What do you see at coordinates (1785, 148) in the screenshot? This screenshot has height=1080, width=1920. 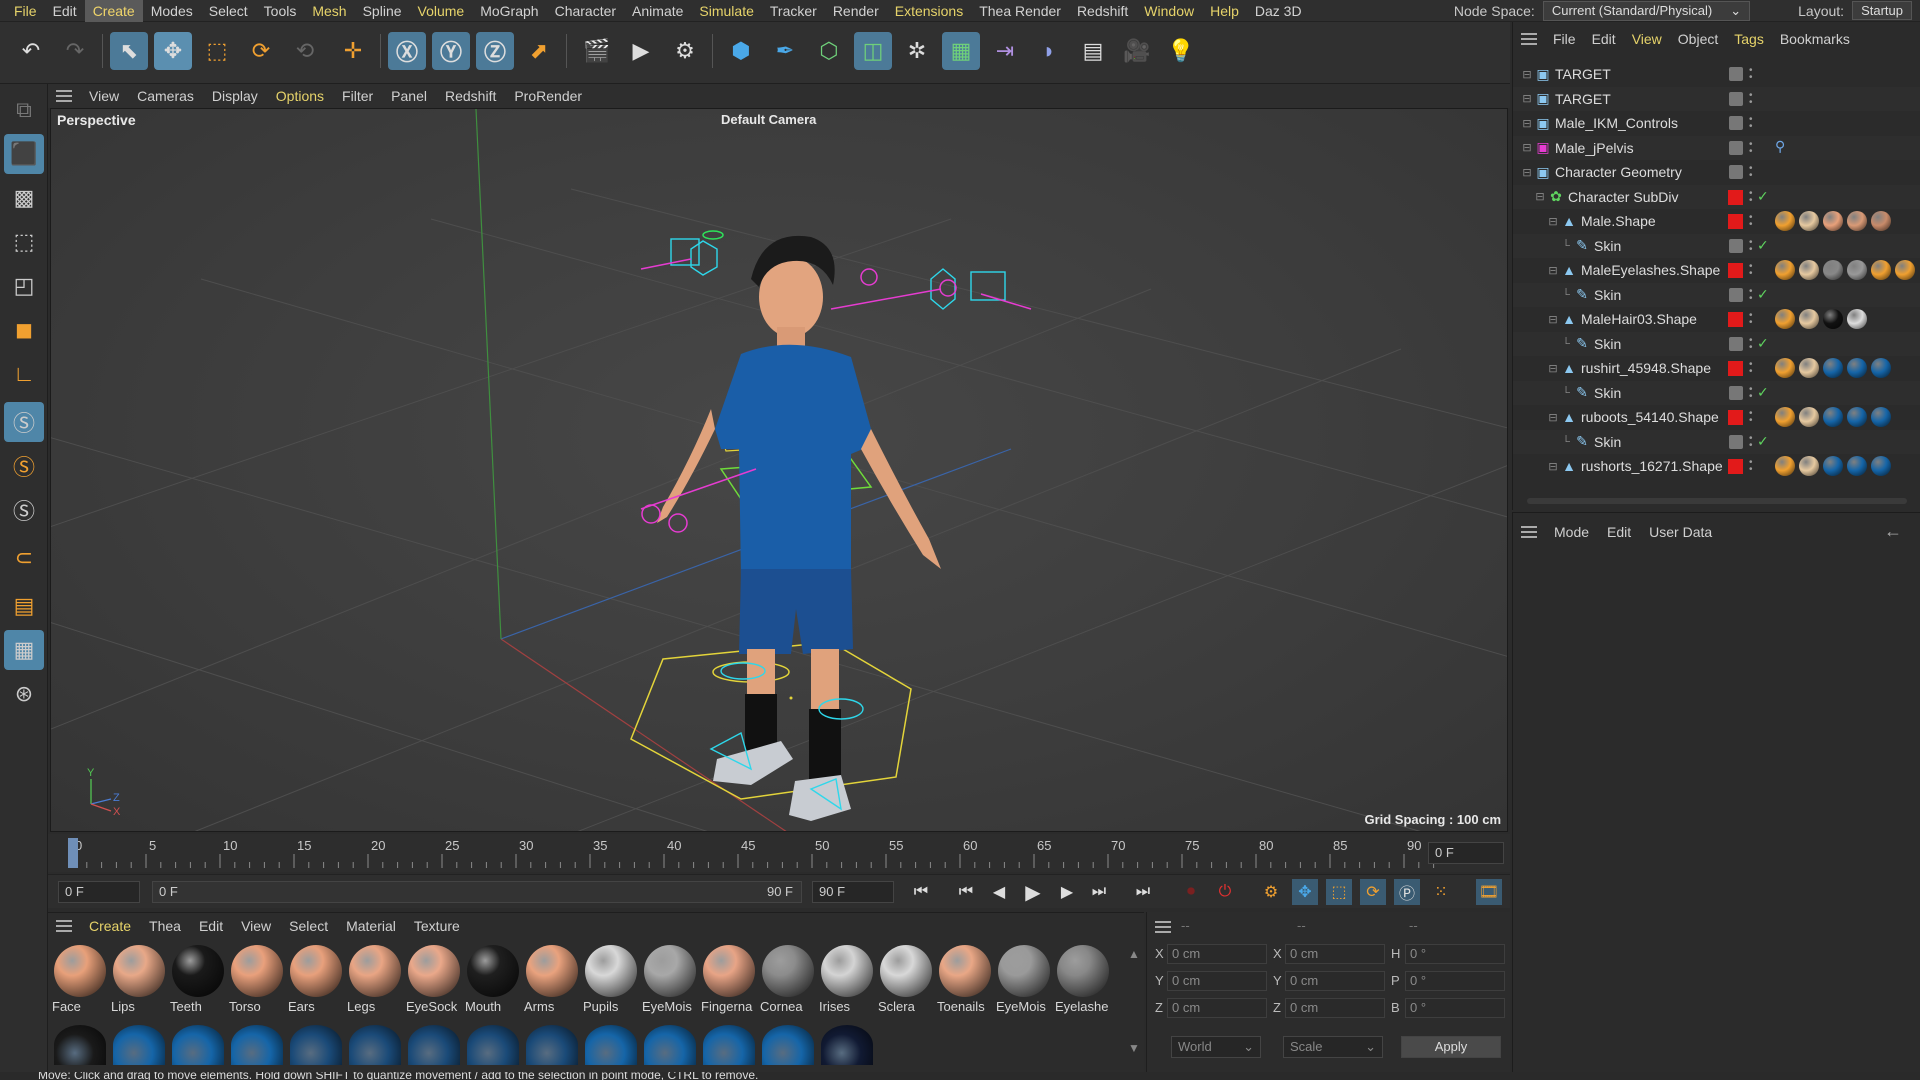 I see `xpresso-tag-icon: ⚲` at bounding box center [1785, 148].